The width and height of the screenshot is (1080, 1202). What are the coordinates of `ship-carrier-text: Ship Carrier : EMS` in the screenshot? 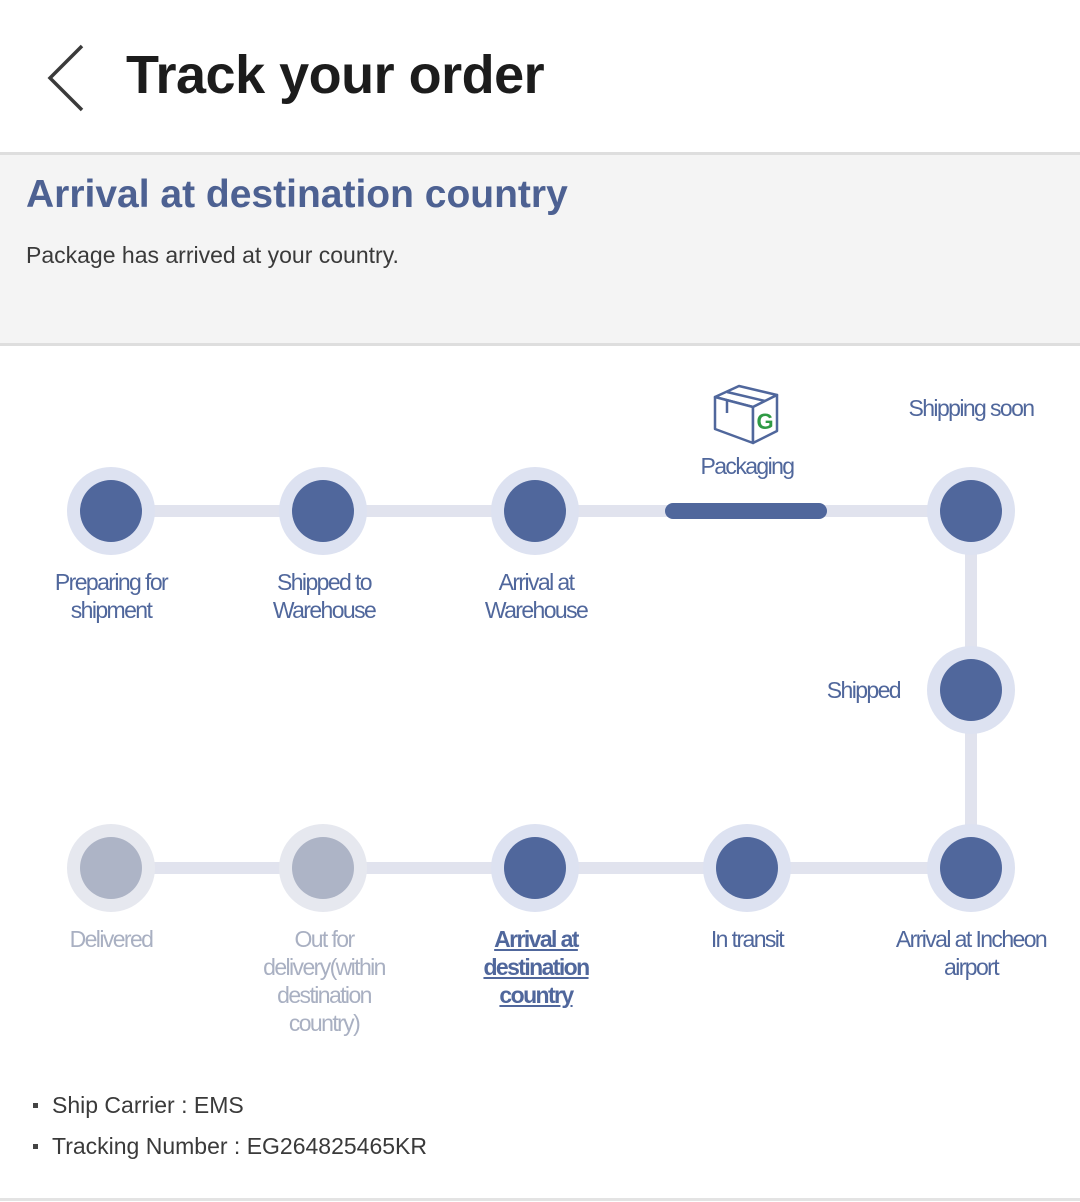 It's located at (148, 1105).